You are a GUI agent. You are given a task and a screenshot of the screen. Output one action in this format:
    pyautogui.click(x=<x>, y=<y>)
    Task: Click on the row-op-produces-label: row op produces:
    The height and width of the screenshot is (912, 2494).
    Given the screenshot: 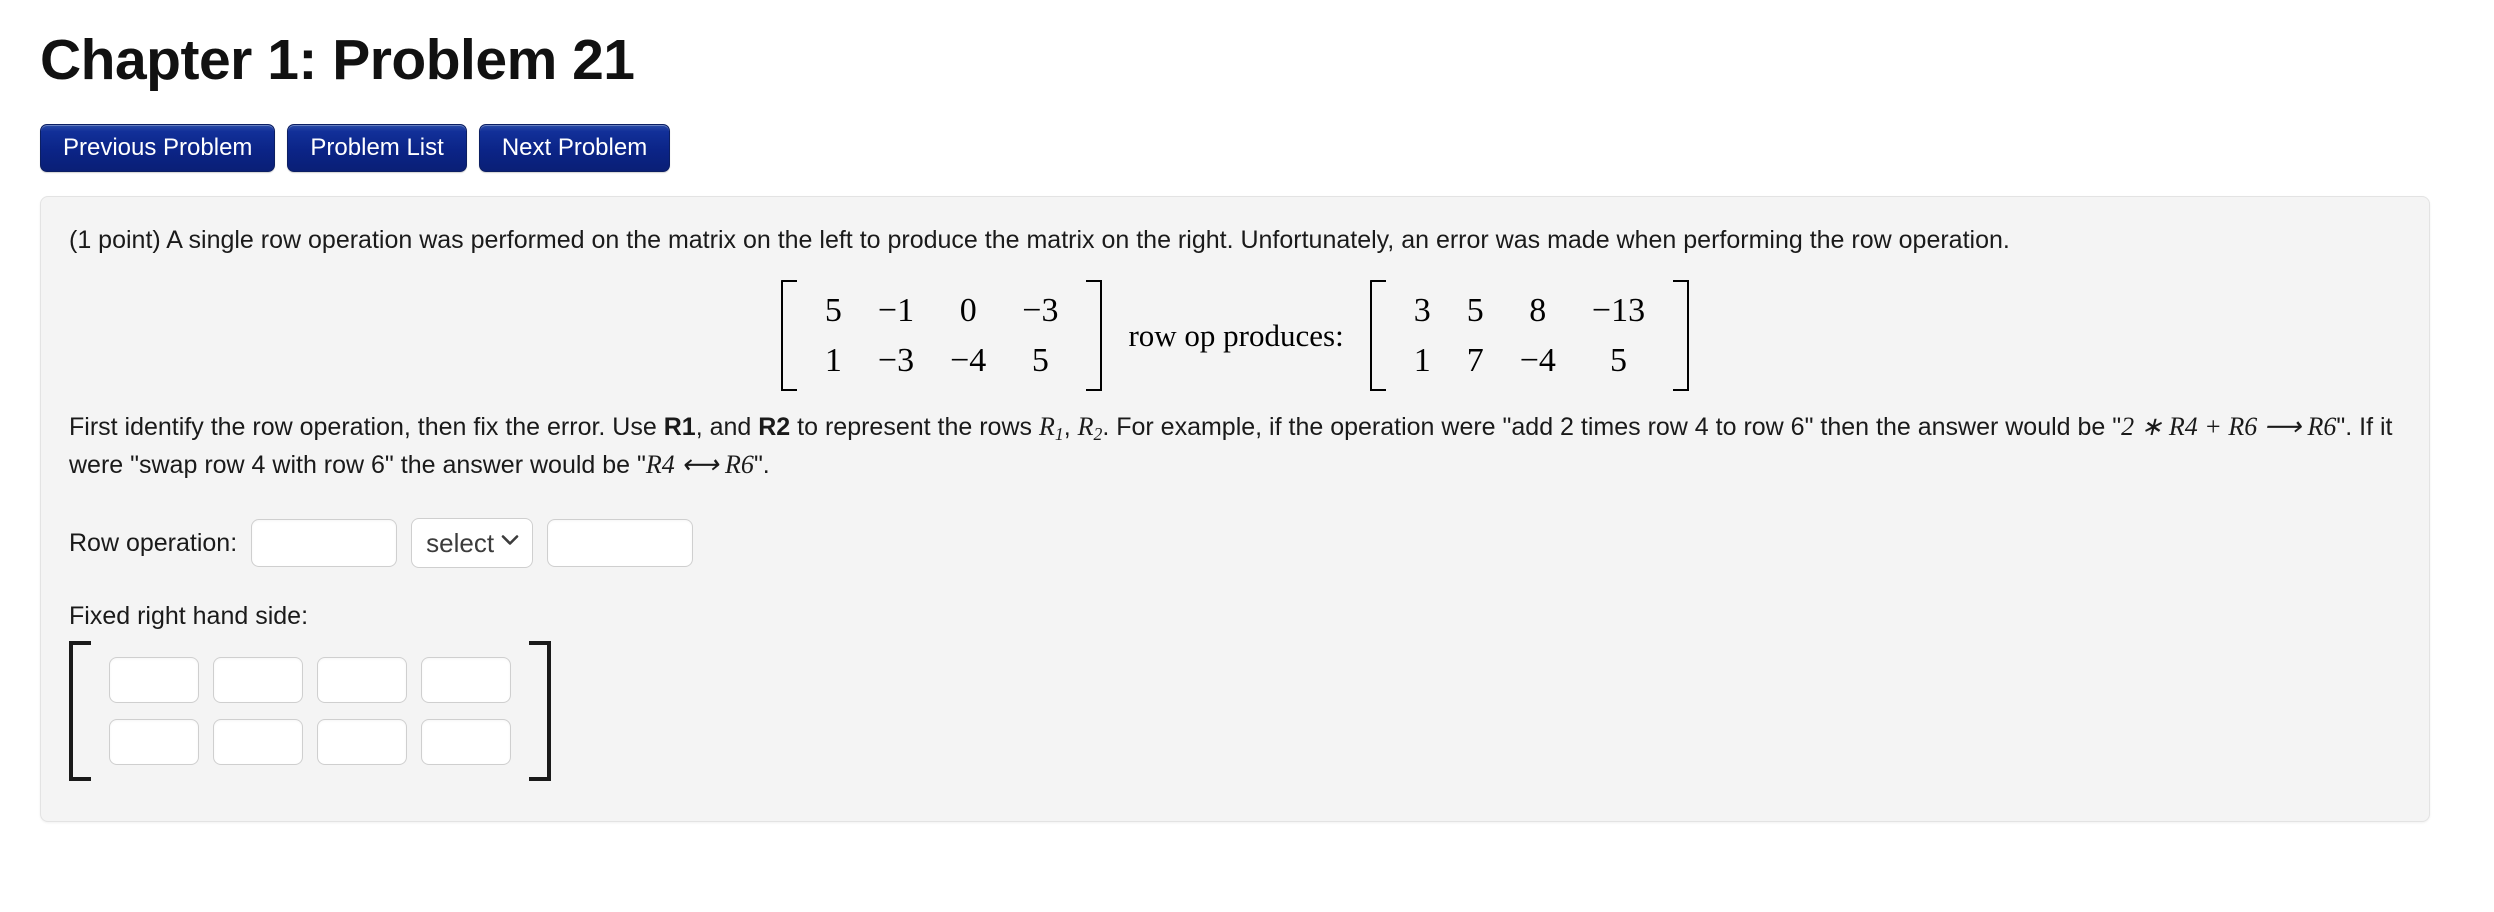 What is the action you would take?
    pyautogui.click(x=1236, y=335)
    